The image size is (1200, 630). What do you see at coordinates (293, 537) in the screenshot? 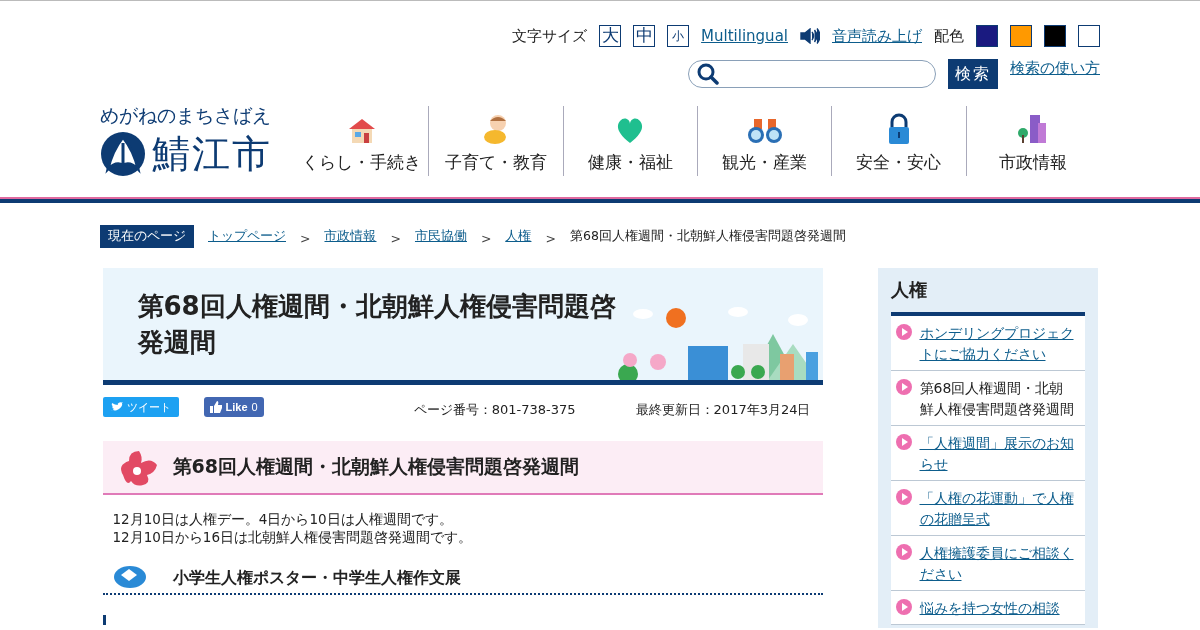
I see `paragraph: 12月10日から16日は北朝鮮人権侵害問題啓発週間です。` at bounding box center [293, 537].